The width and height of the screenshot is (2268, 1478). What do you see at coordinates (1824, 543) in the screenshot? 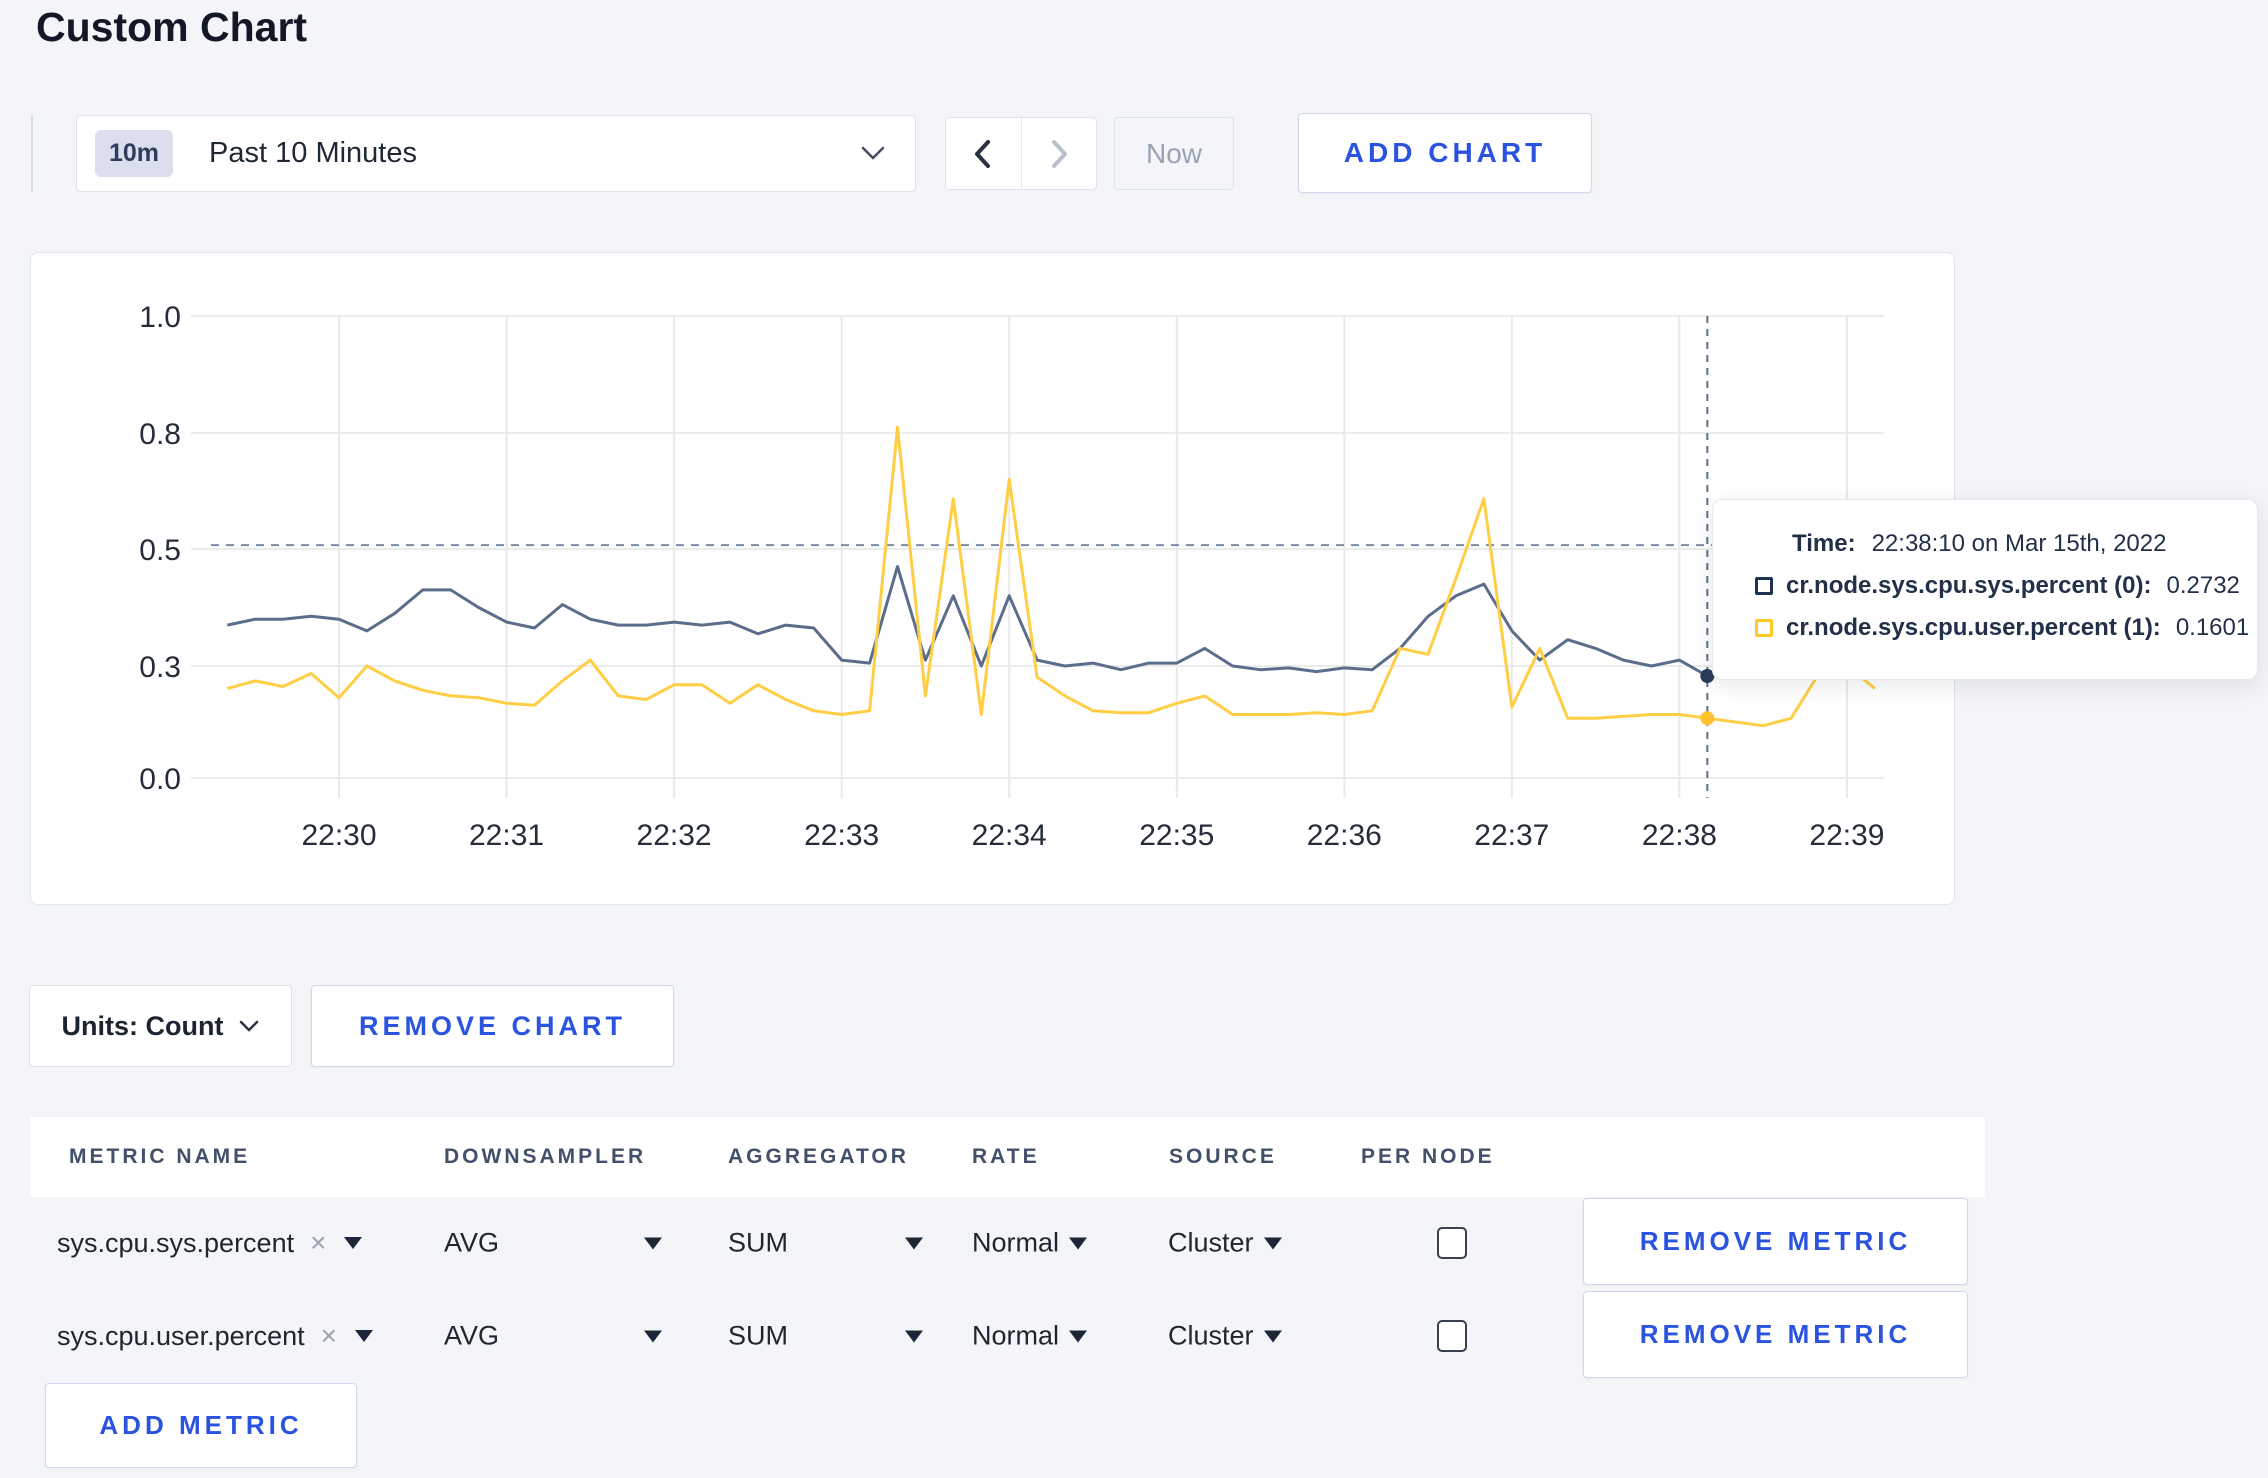
I see `tooltip-time-label: Time:` at bounding box center [1824, 543].